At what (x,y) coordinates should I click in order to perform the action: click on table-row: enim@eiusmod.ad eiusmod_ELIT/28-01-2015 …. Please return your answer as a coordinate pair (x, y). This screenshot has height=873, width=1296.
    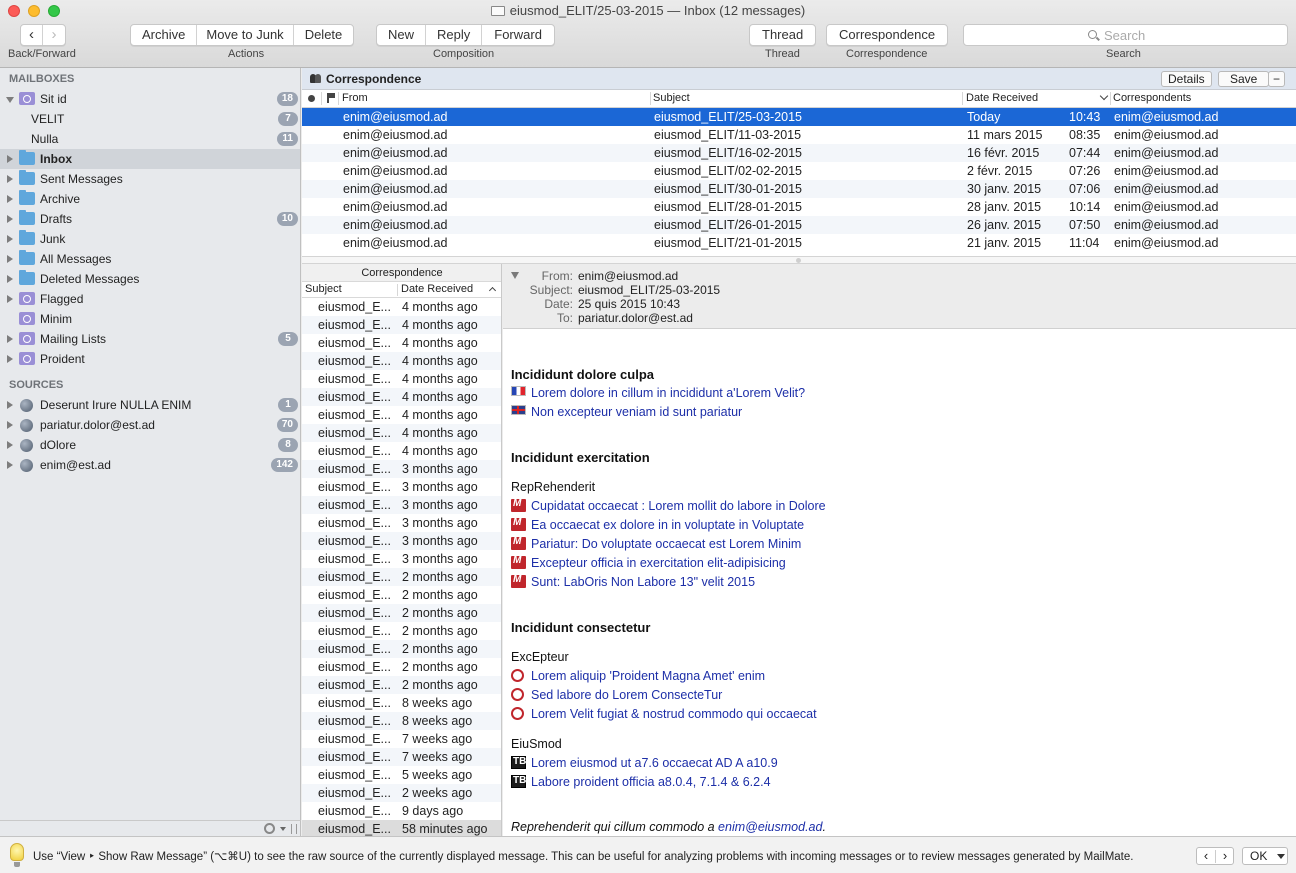
    Looking at the image, I should click on (799, 207).